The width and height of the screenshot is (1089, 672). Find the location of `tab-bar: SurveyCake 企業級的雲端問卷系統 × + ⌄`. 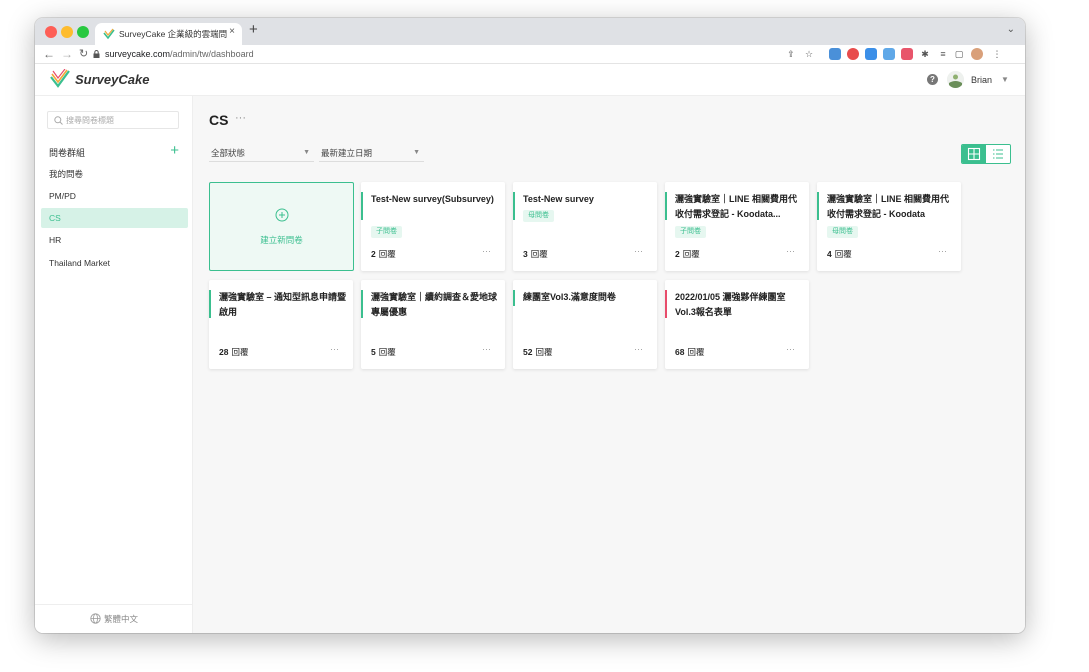

tab-bar: SurveyCake 企業級的雲端問卷系統 × + ⌄ is located at coordinates (530, 31).